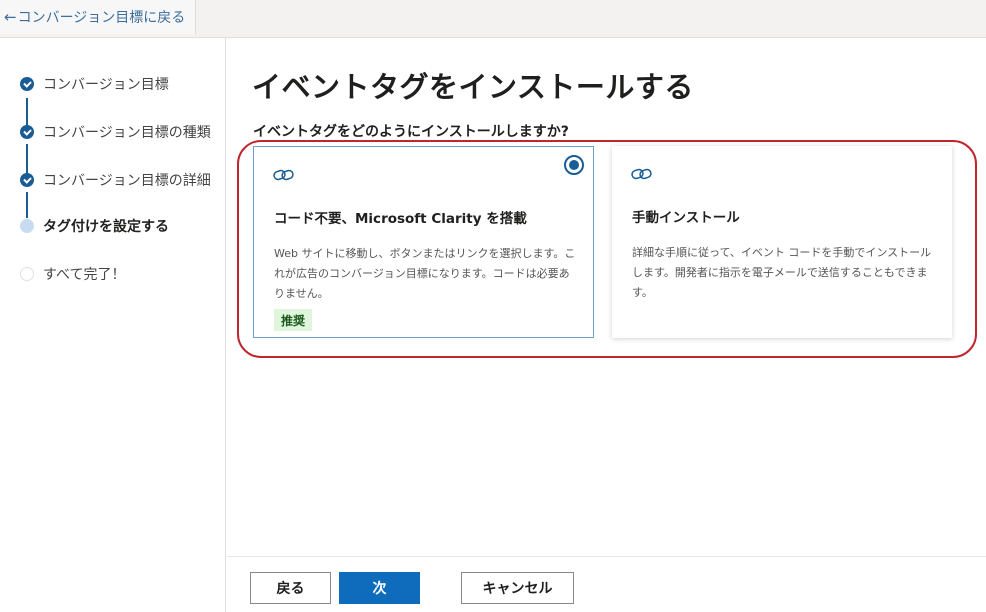 This screenshot has width=986, height=612. I want to click on step-label: すべて完了！, so click(84, 275).